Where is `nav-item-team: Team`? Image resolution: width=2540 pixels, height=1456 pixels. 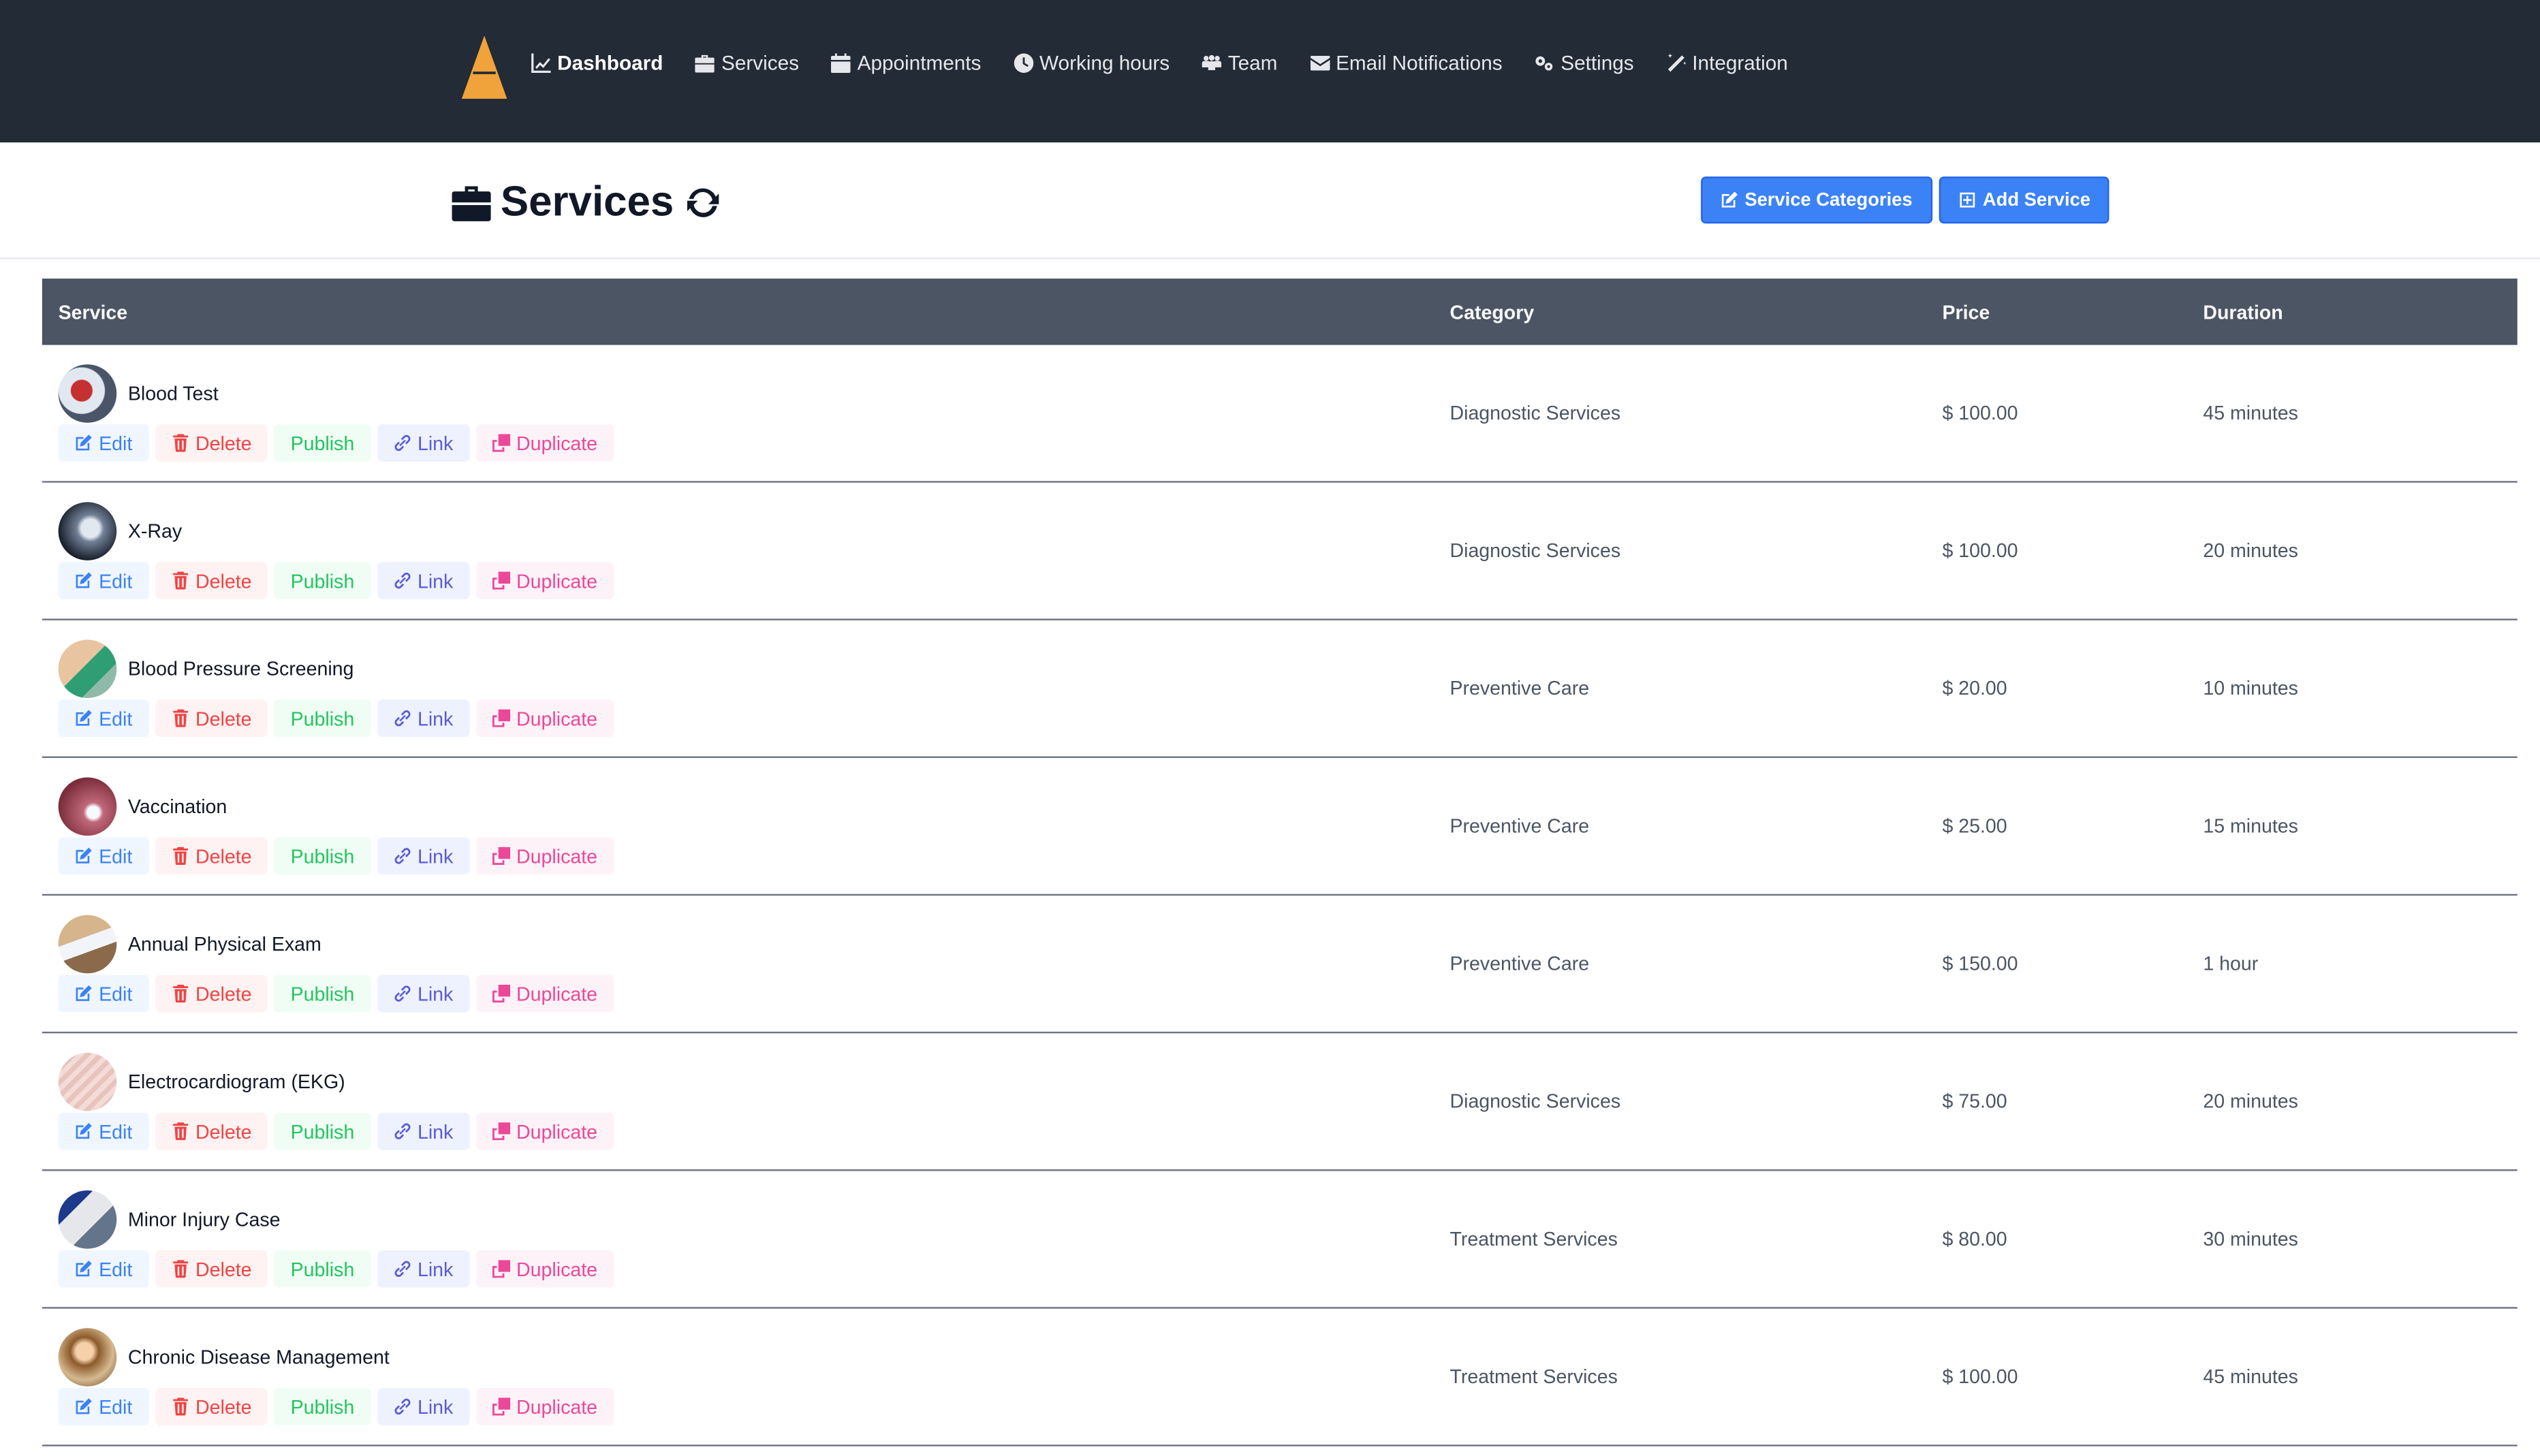 nav-item-team: Team is located at coordinates (1239, 63).